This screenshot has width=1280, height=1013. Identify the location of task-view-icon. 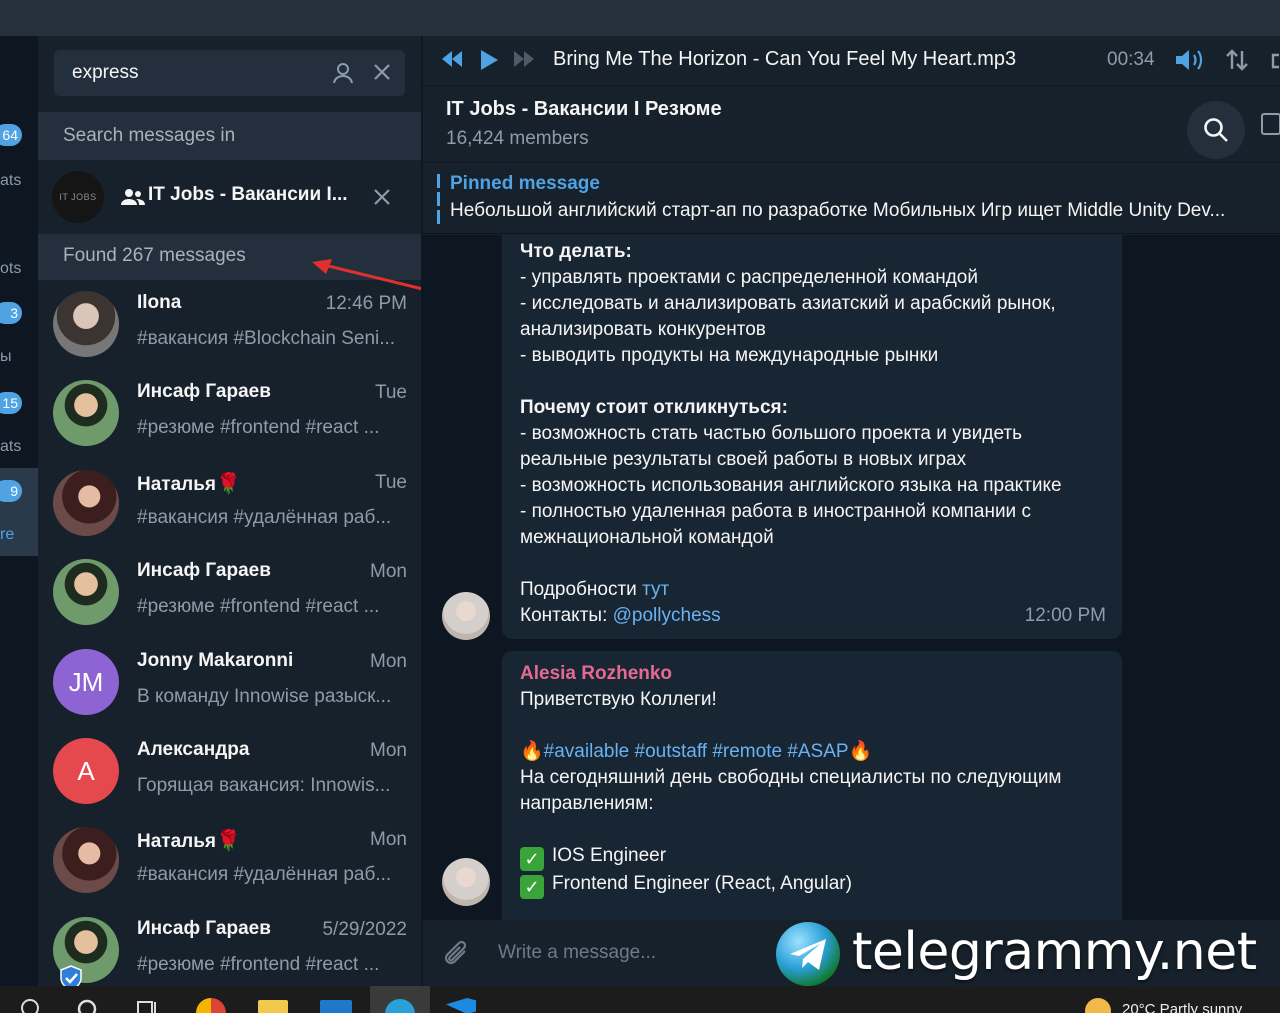
(148, 1005).